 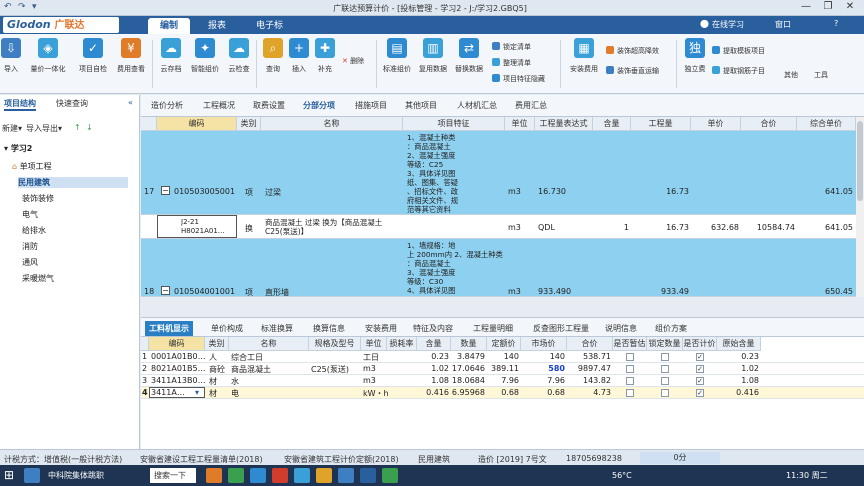 What do you see at coordinates (518, 79) in the screenshot?
I see `hide-feature-button: 项目特征隐藏` at bounding box center [518, 79].